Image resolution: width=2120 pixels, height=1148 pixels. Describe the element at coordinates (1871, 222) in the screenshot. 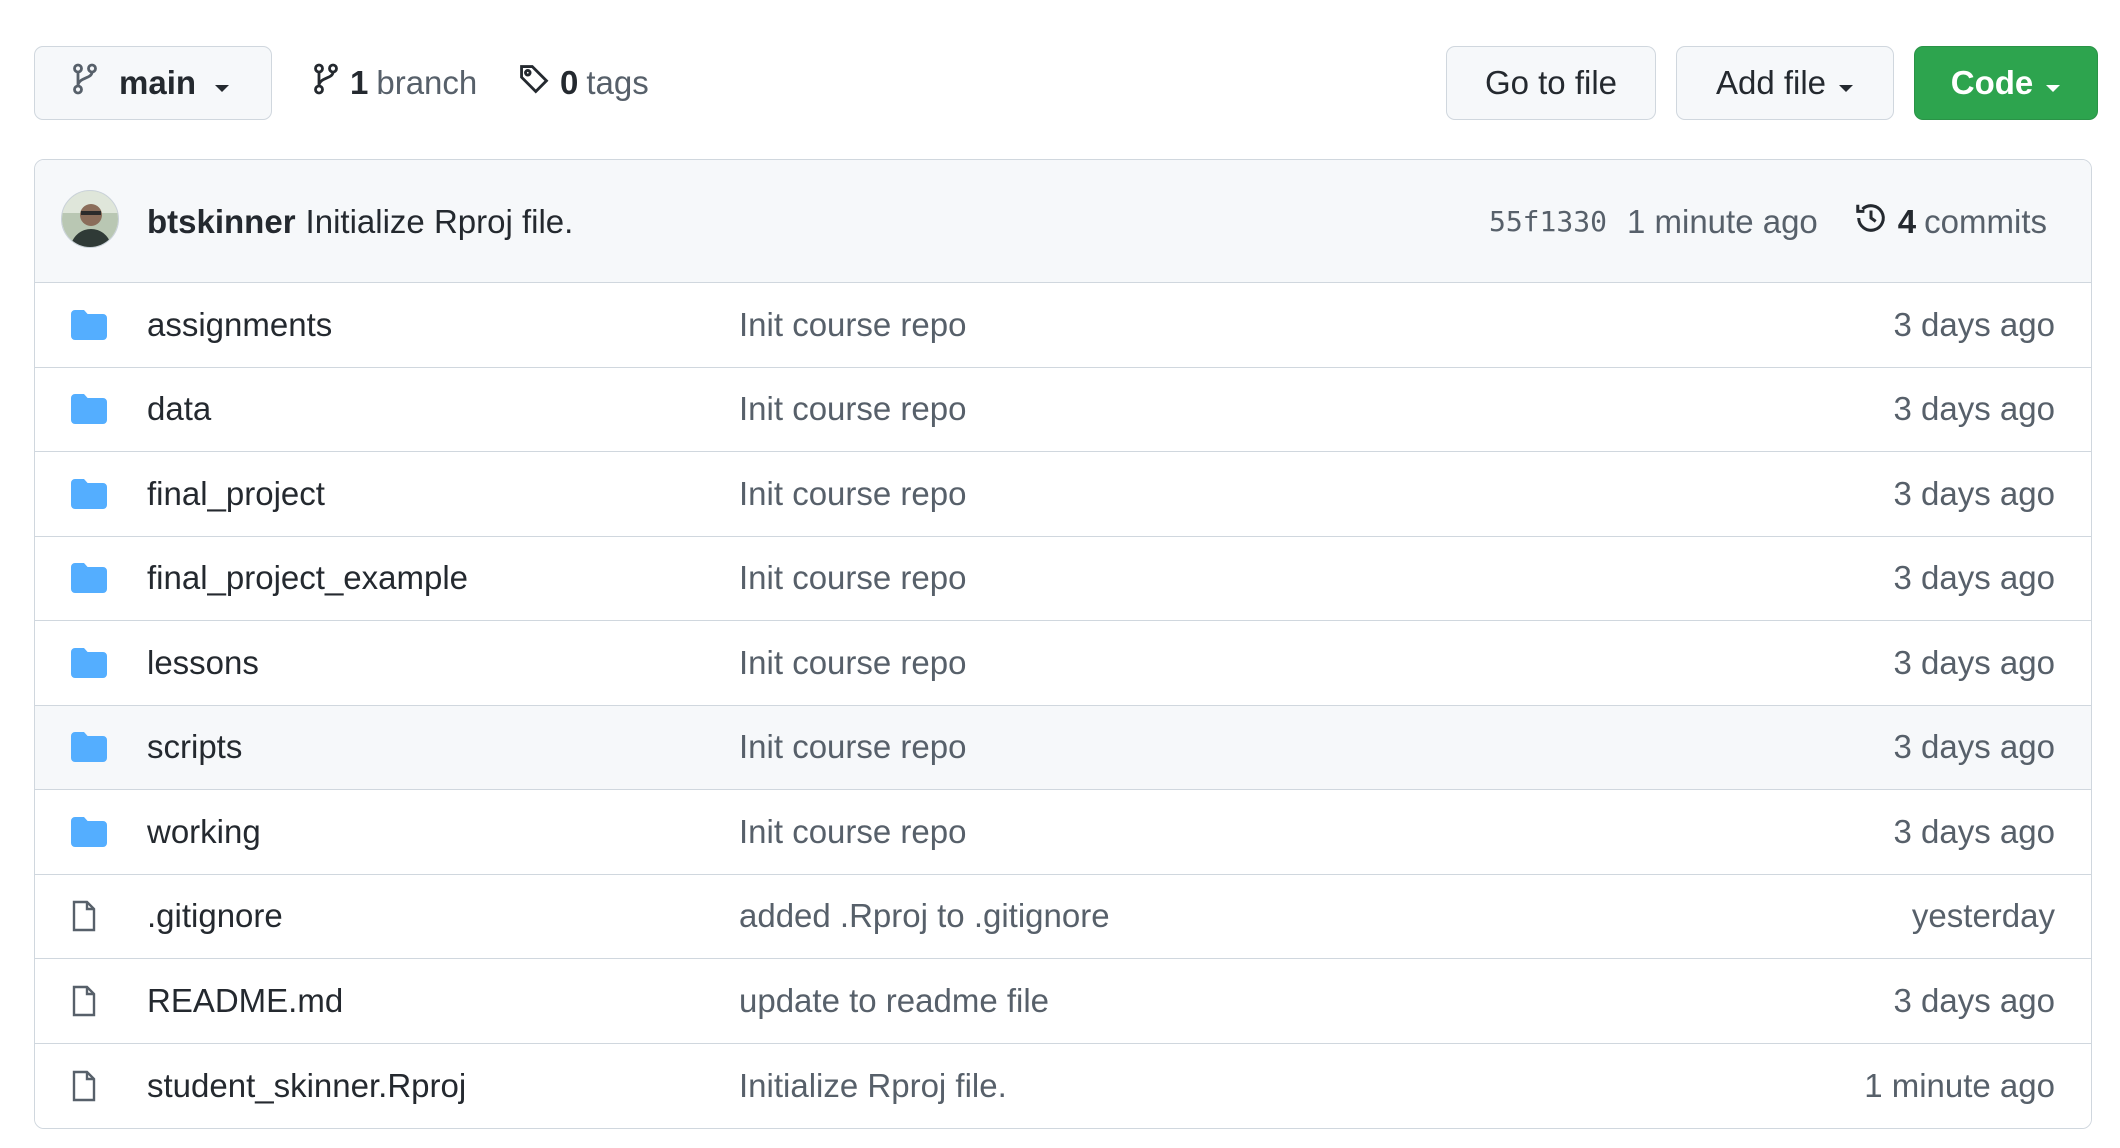

I see `history-icon` at that location.